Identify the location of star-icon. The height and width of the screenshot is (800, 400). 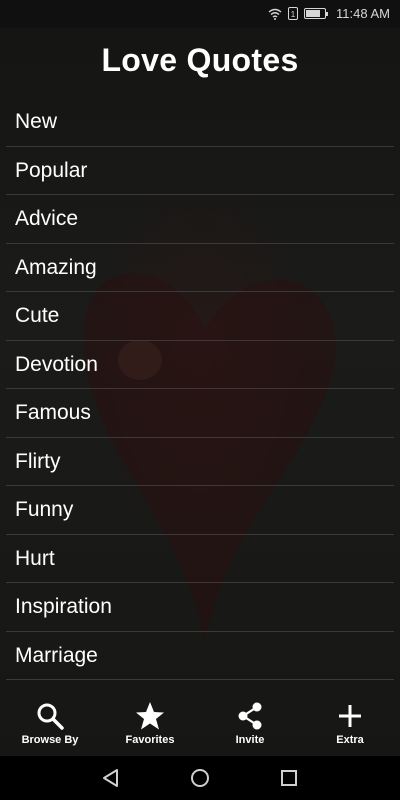
(150, 716).